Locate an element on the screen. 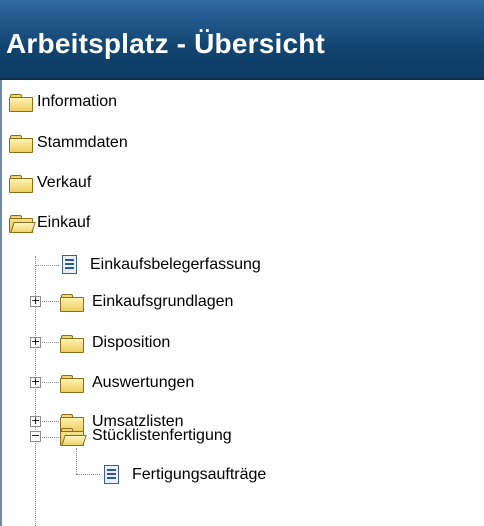 The width and height of the screenshot is (484, 526). tree-item-label: Information is located at coordinates (77, 101).